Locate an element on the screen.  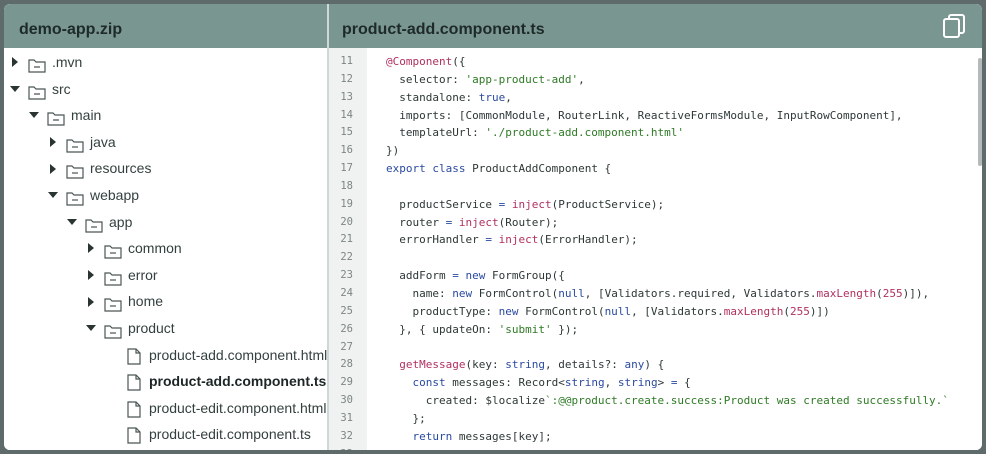
tree-folder: error is located at coordinates (165, 275).